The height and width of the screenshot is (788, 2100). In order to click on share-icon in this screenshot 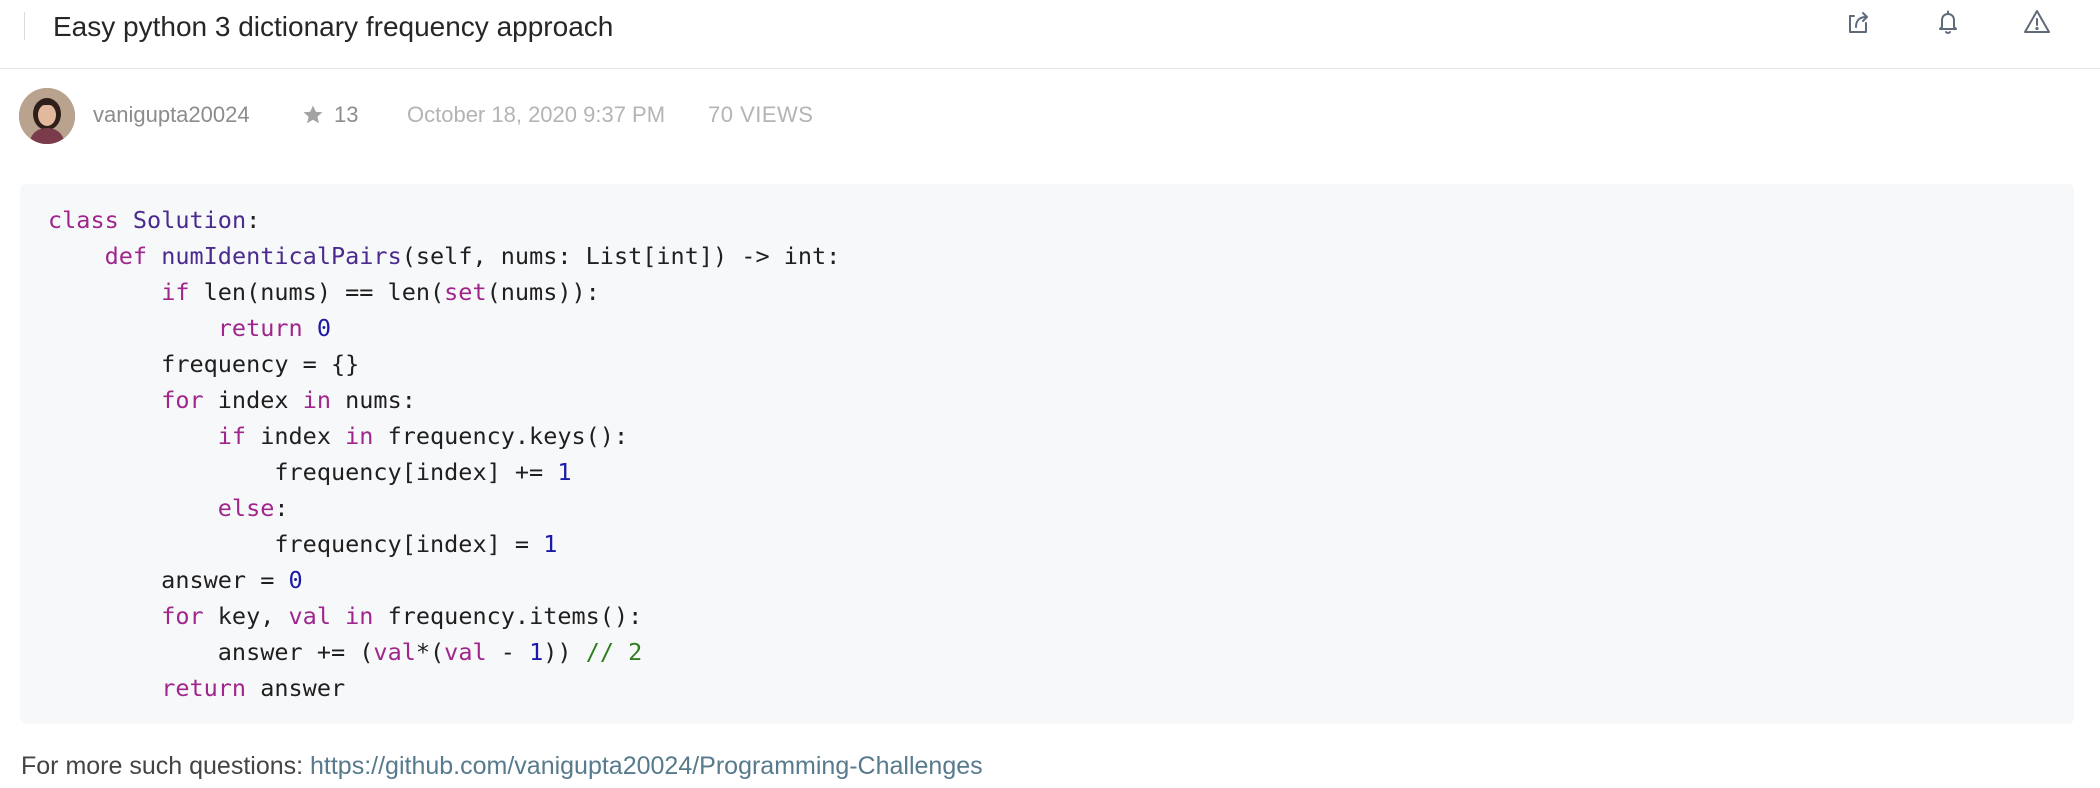, I will do `click(1859, 24)`.